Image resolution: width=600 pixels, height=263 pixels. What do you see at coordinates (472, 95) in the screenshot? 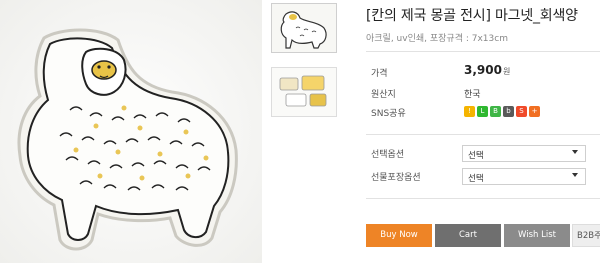
I see `origin-value: 한국` at bounding box center [472, 95].